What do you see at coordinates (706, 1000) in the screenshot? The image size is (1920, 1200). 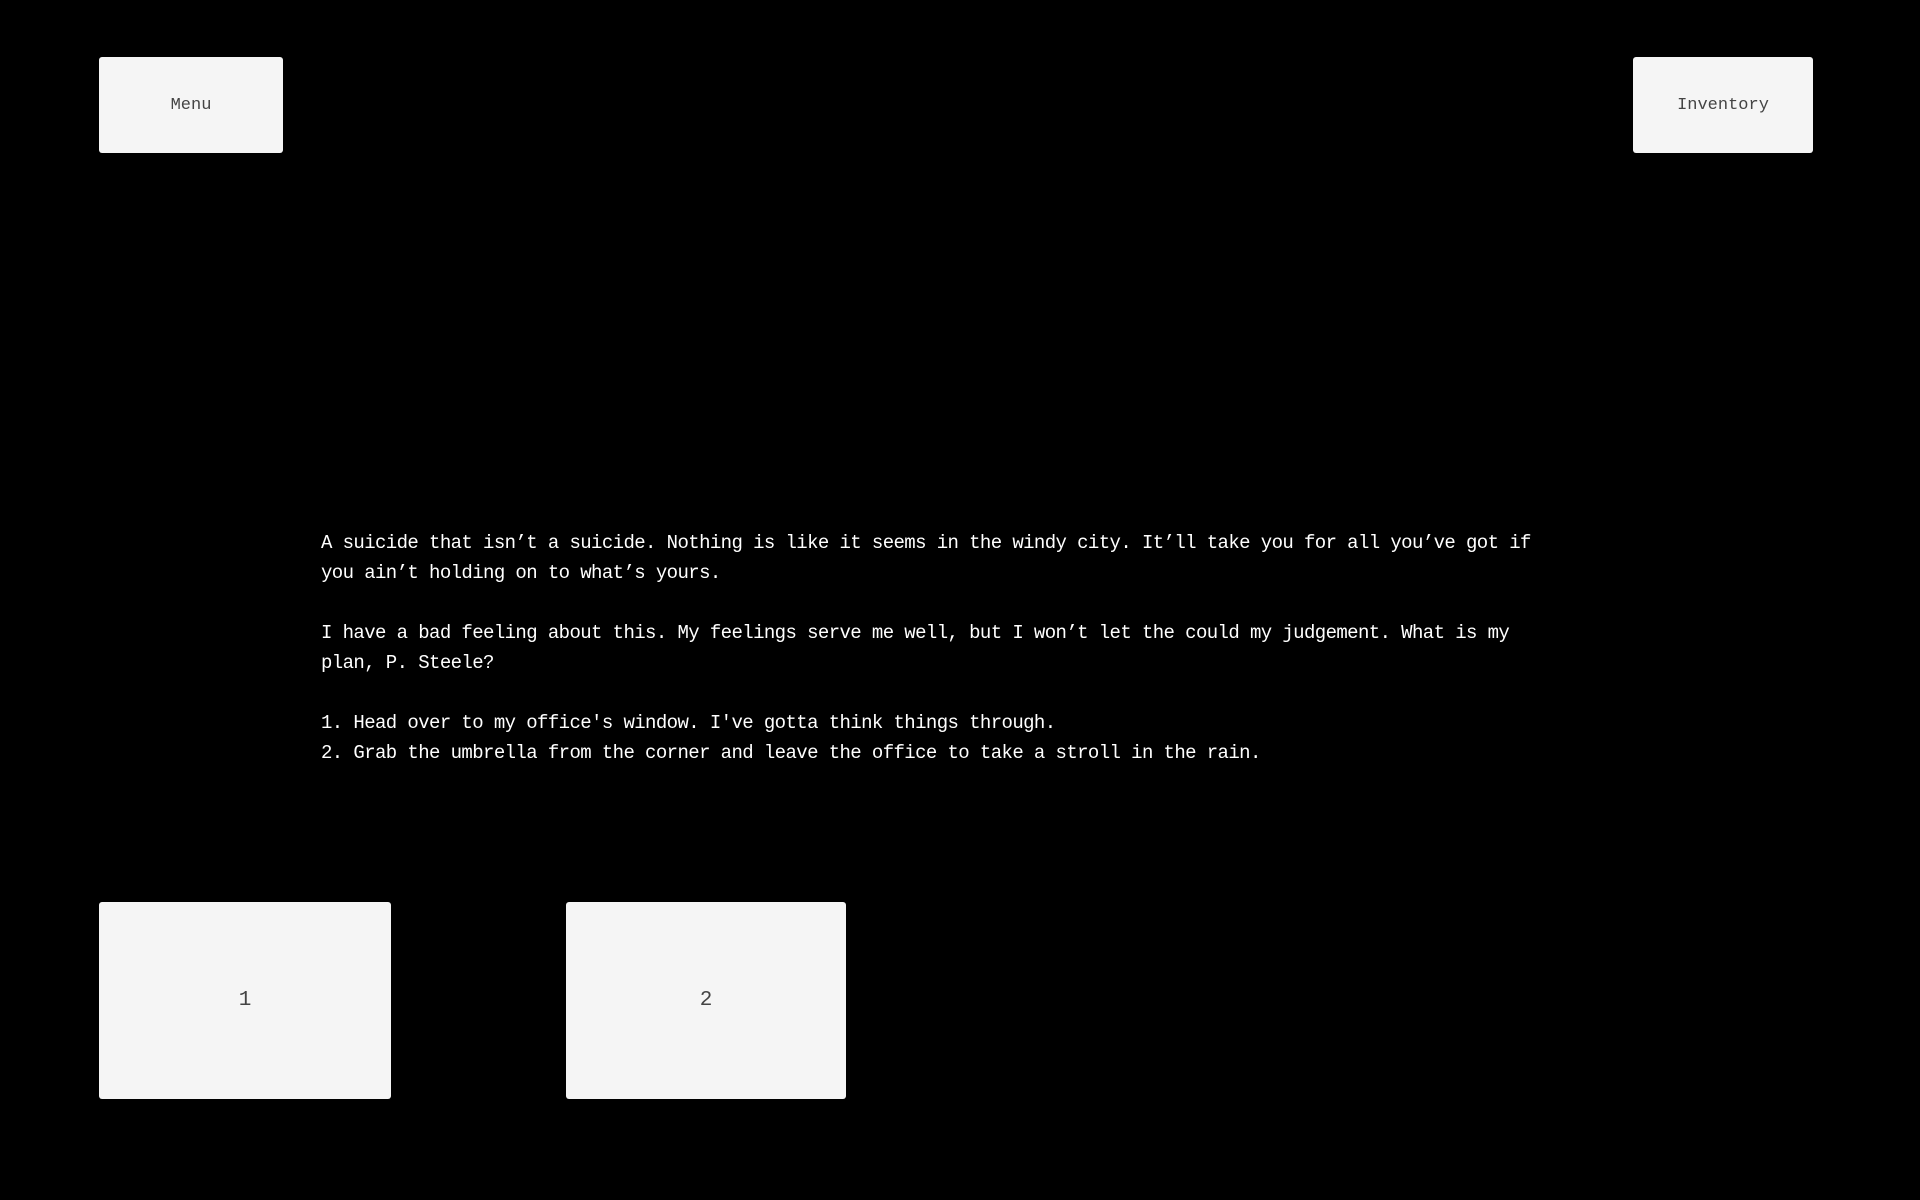 I see `choice-2-button: 2` at bounding box center [706, 1000].